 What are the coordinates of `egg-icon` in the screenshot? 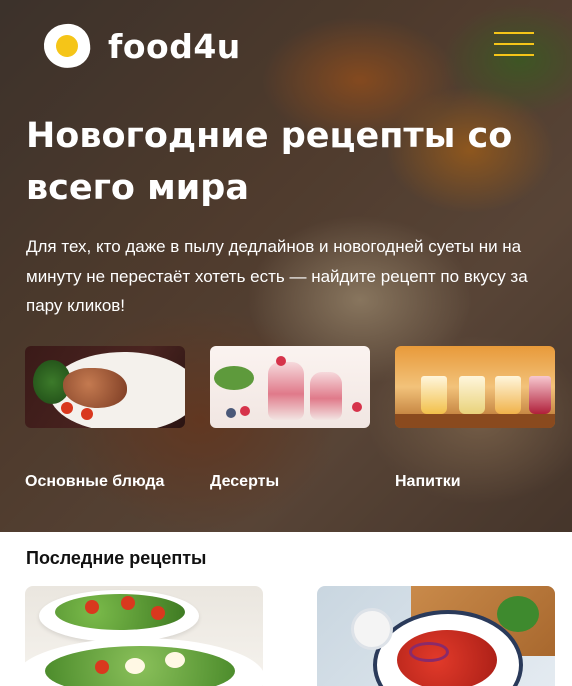 It's located at (67, 46).